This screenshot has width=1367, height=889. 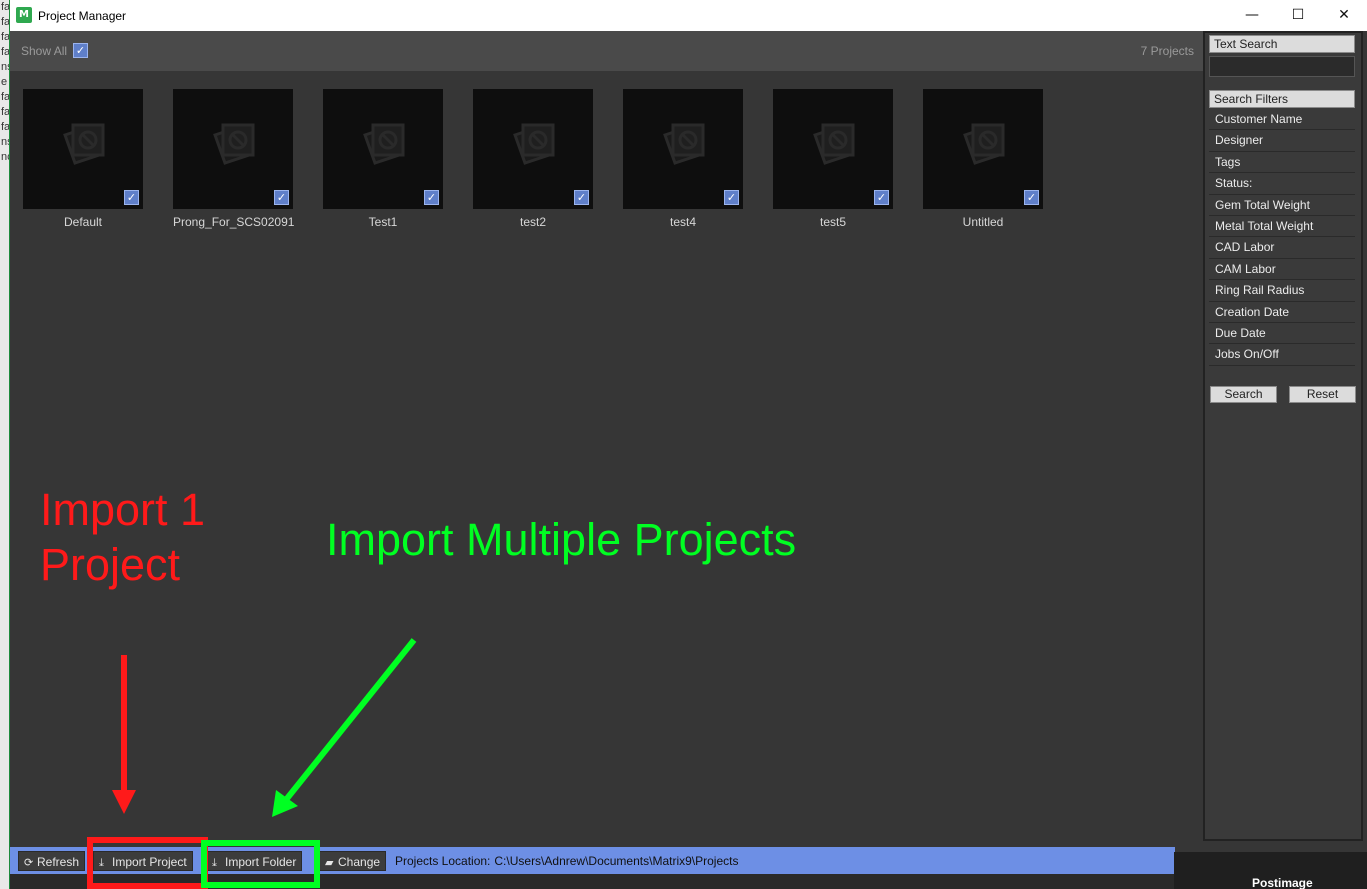 I want to click on maximize-button: ☐, so click(x=1298, y=15).